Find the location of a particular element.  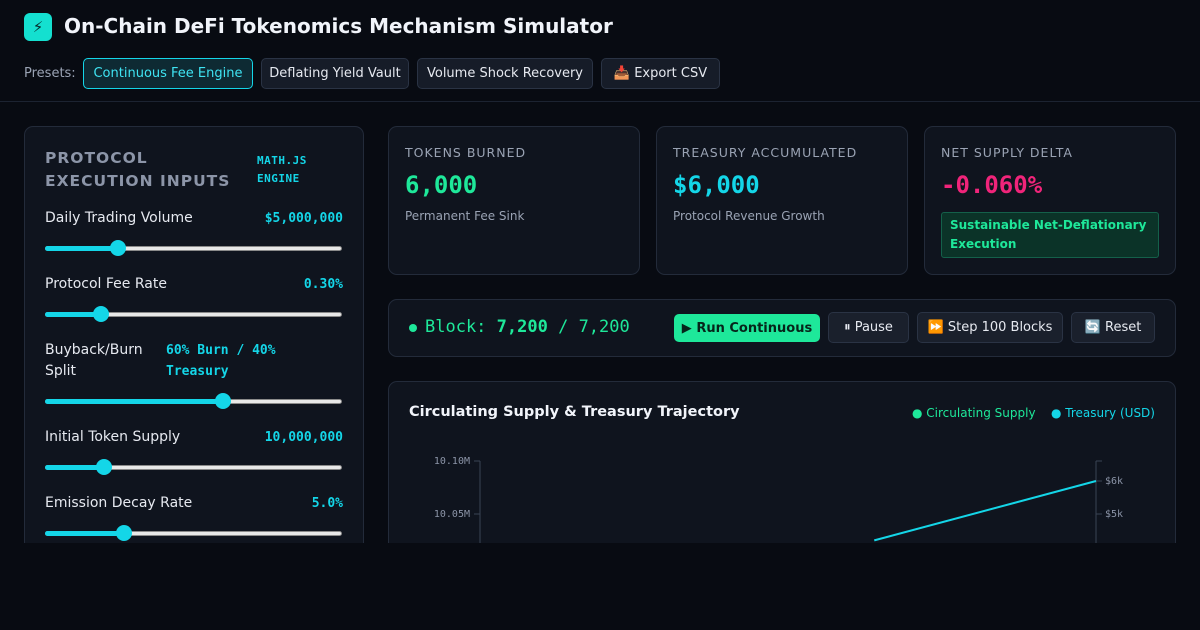

burn-split-value: 60% Burn / 40% Treasury is located at coordinates (221, 361).